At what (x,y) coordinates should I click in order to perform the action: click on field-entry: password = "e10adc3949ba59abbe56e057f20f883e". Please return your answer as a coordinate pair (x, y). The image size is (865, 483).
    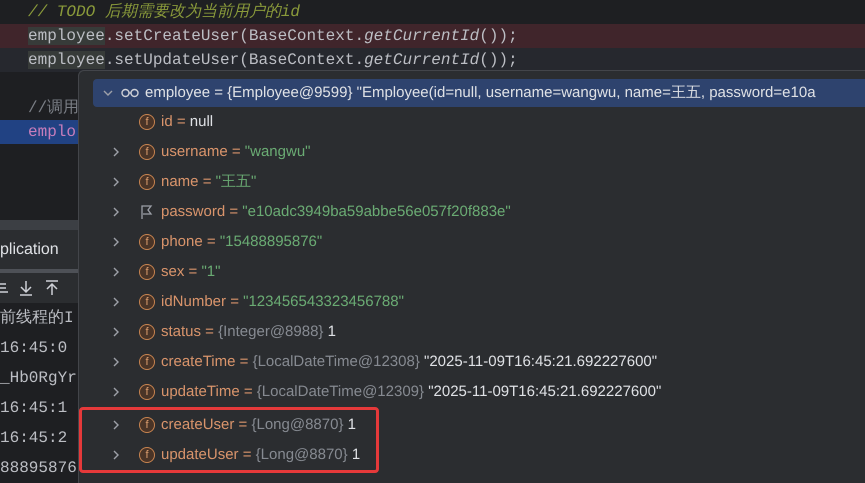
    Looking at the image, I should click on (336, 212).